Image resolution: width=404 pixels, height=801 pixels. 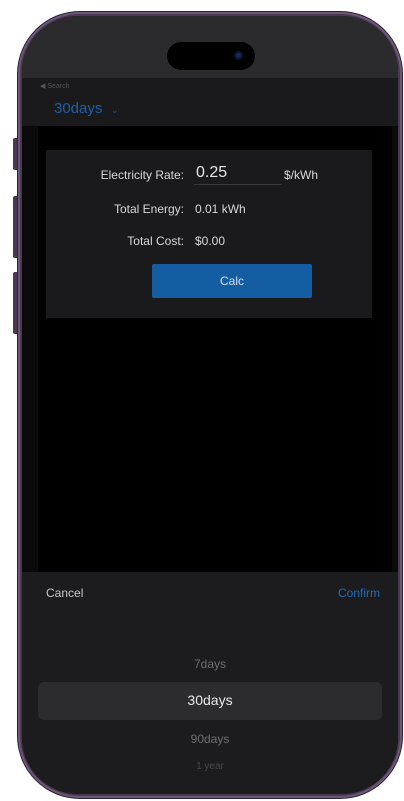 What do you see at coordinates (55, 86) in the screenshot?
I see `back-link: ◀ Search` at bounding box center [55, 86].